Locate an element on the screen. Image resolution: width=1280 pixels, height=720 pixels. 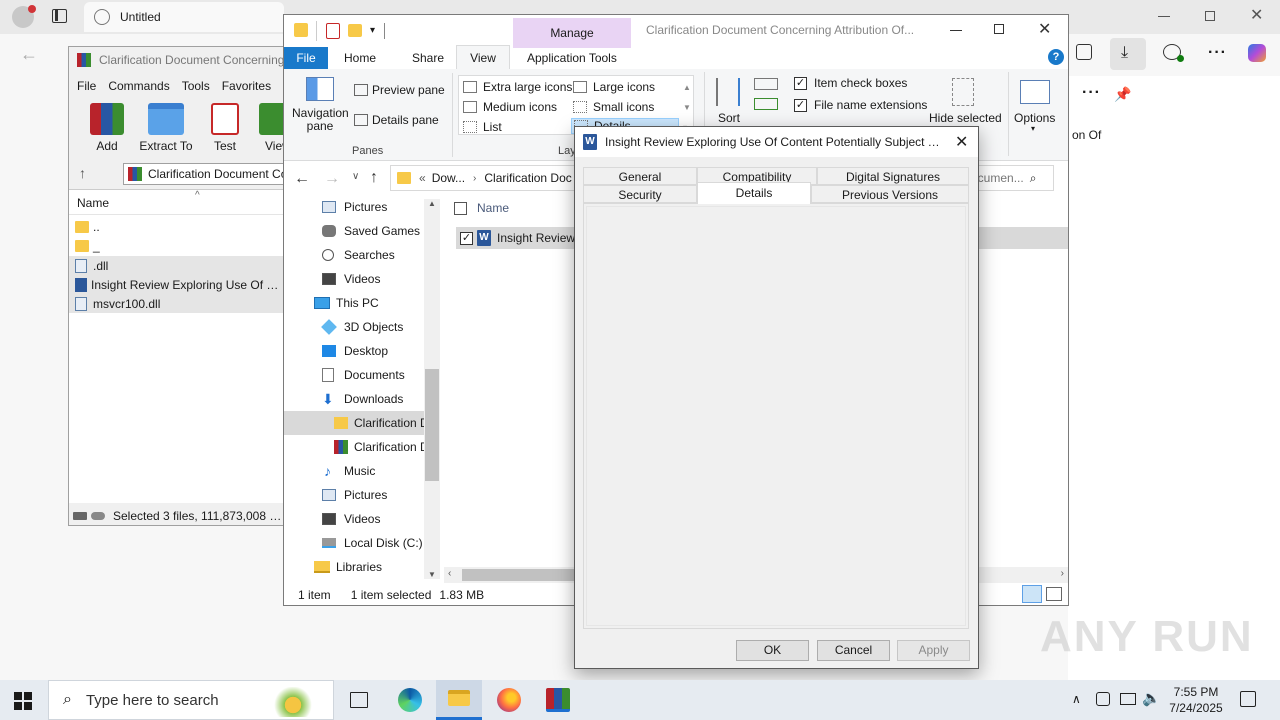
menu-file: File is located at coordinates (86, 86).